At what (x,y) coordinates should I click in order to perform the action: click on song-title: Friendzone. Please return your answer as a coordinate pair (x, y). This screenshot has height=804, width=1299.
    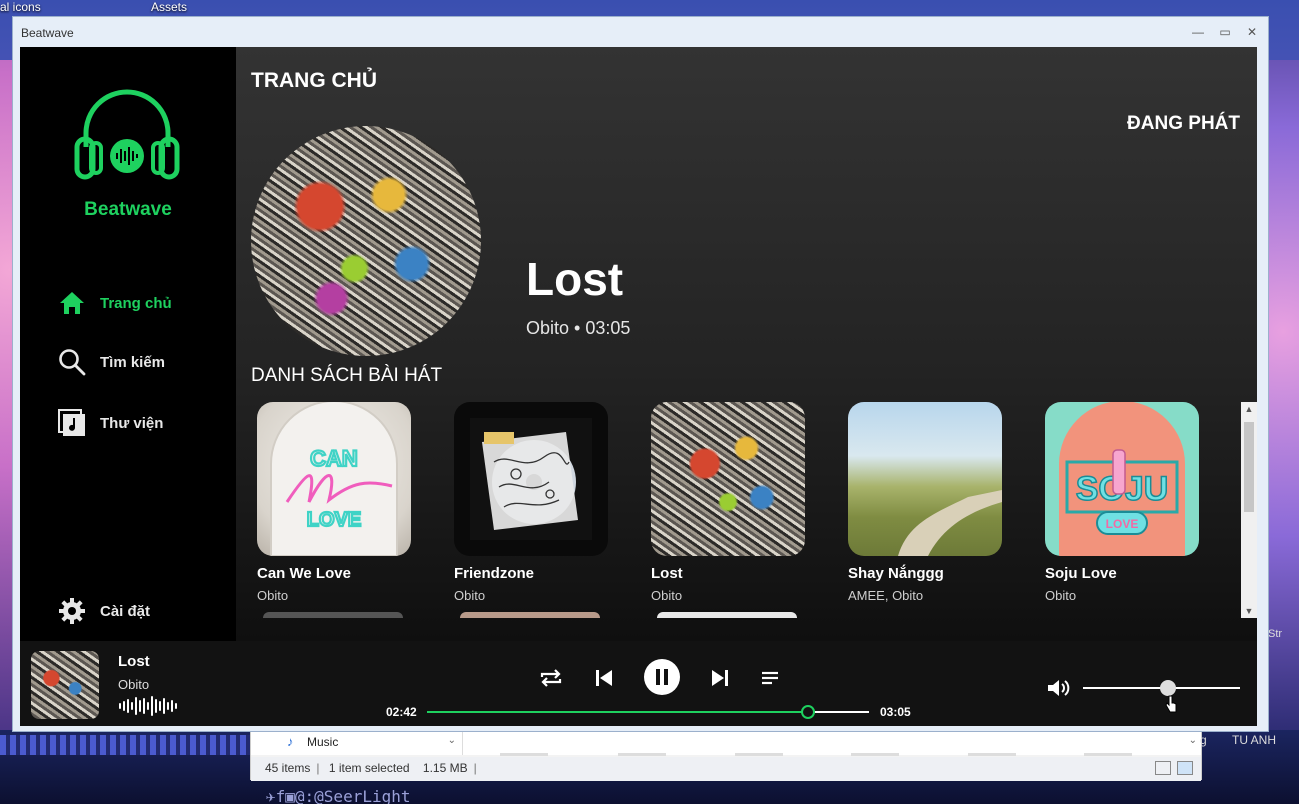
    Looking at the image, I should click on (494, 573).